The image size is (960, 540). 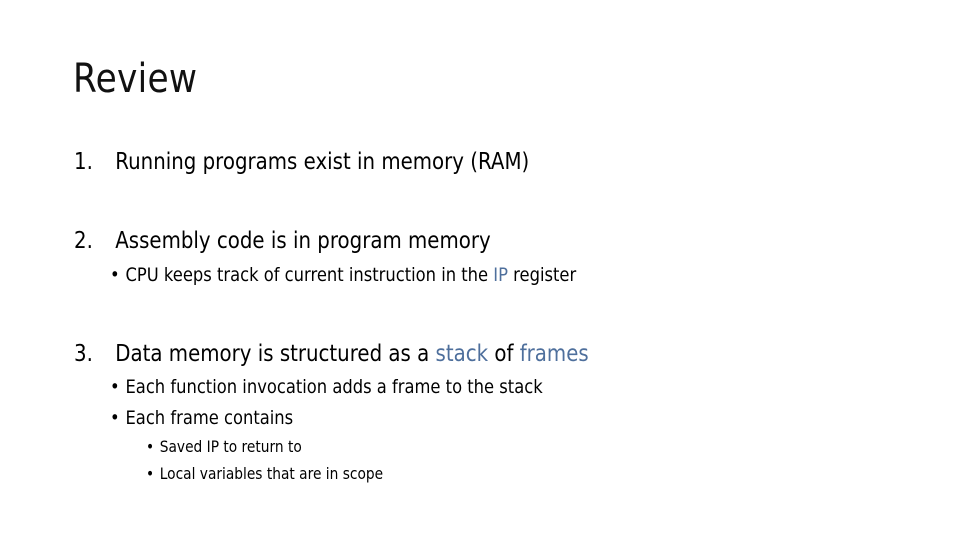 I want to click on sub-item-text: Saved IP to return to, so click(x=230, y=446).